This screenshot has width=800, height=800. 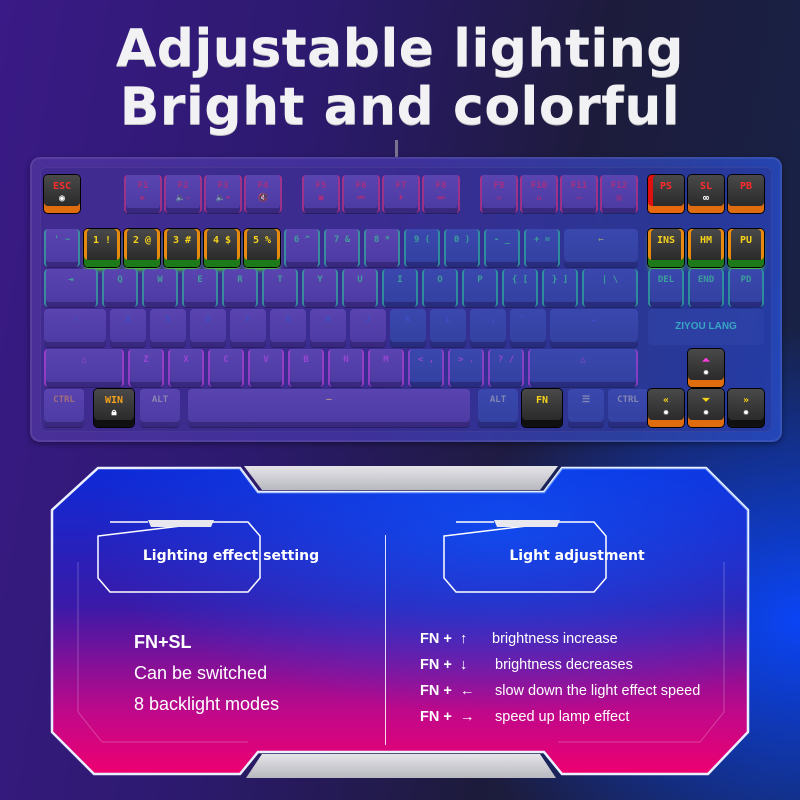 What do you see at coordinates (746, 194) in the screenshot?
I see `key-pb: PB` at bounding box center [746, 194].